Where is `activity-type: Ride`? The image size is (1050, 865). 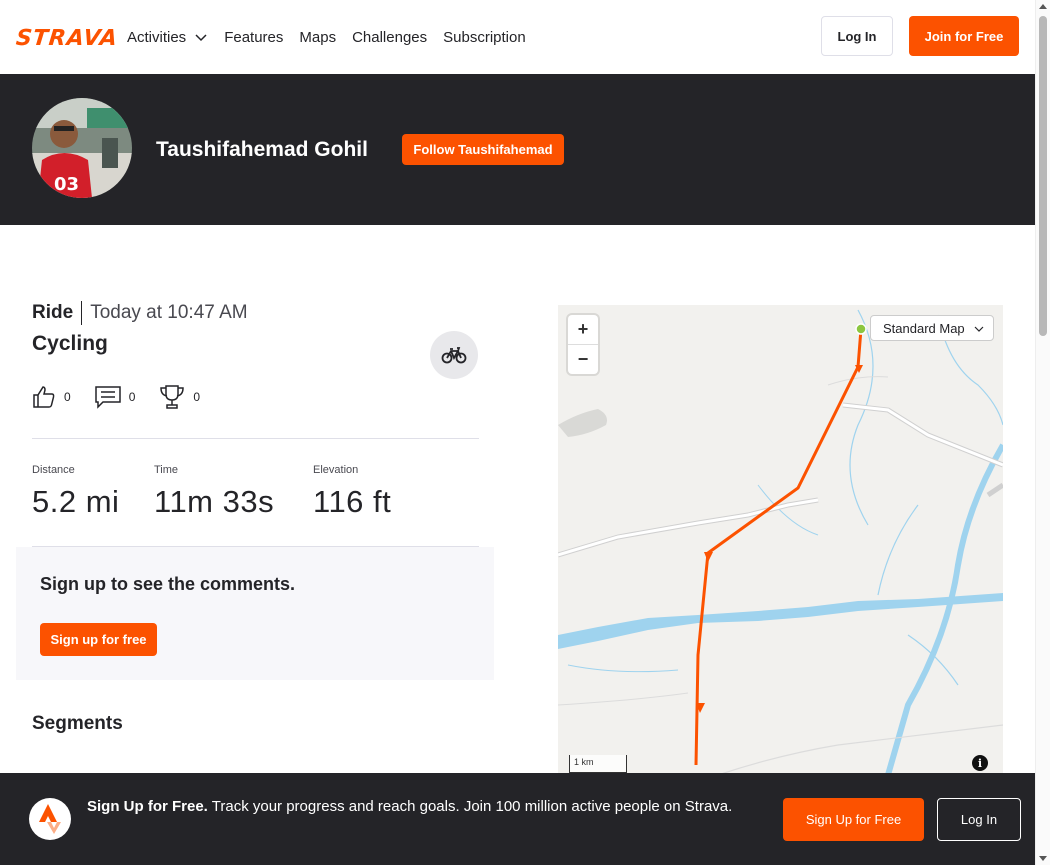 activity-type: Ride is located at coordinates (57, 313).